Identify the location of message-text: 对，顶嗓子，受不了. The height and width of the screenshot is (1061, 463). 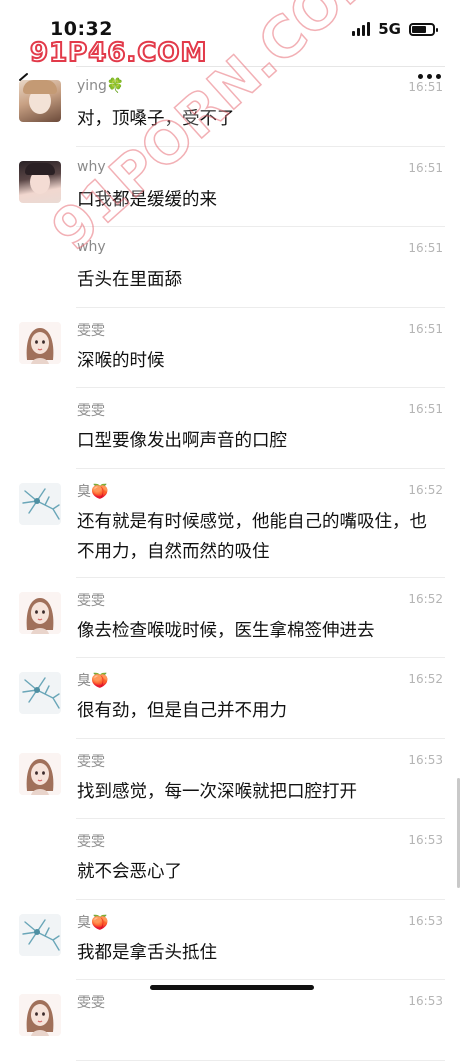
(260, 119).